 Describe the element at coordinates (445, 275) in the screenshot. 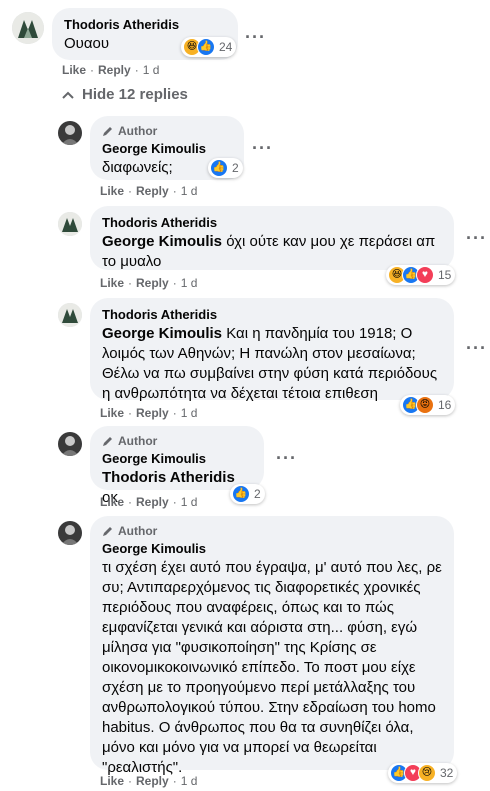

I see `reaction-count: 15` at that location.